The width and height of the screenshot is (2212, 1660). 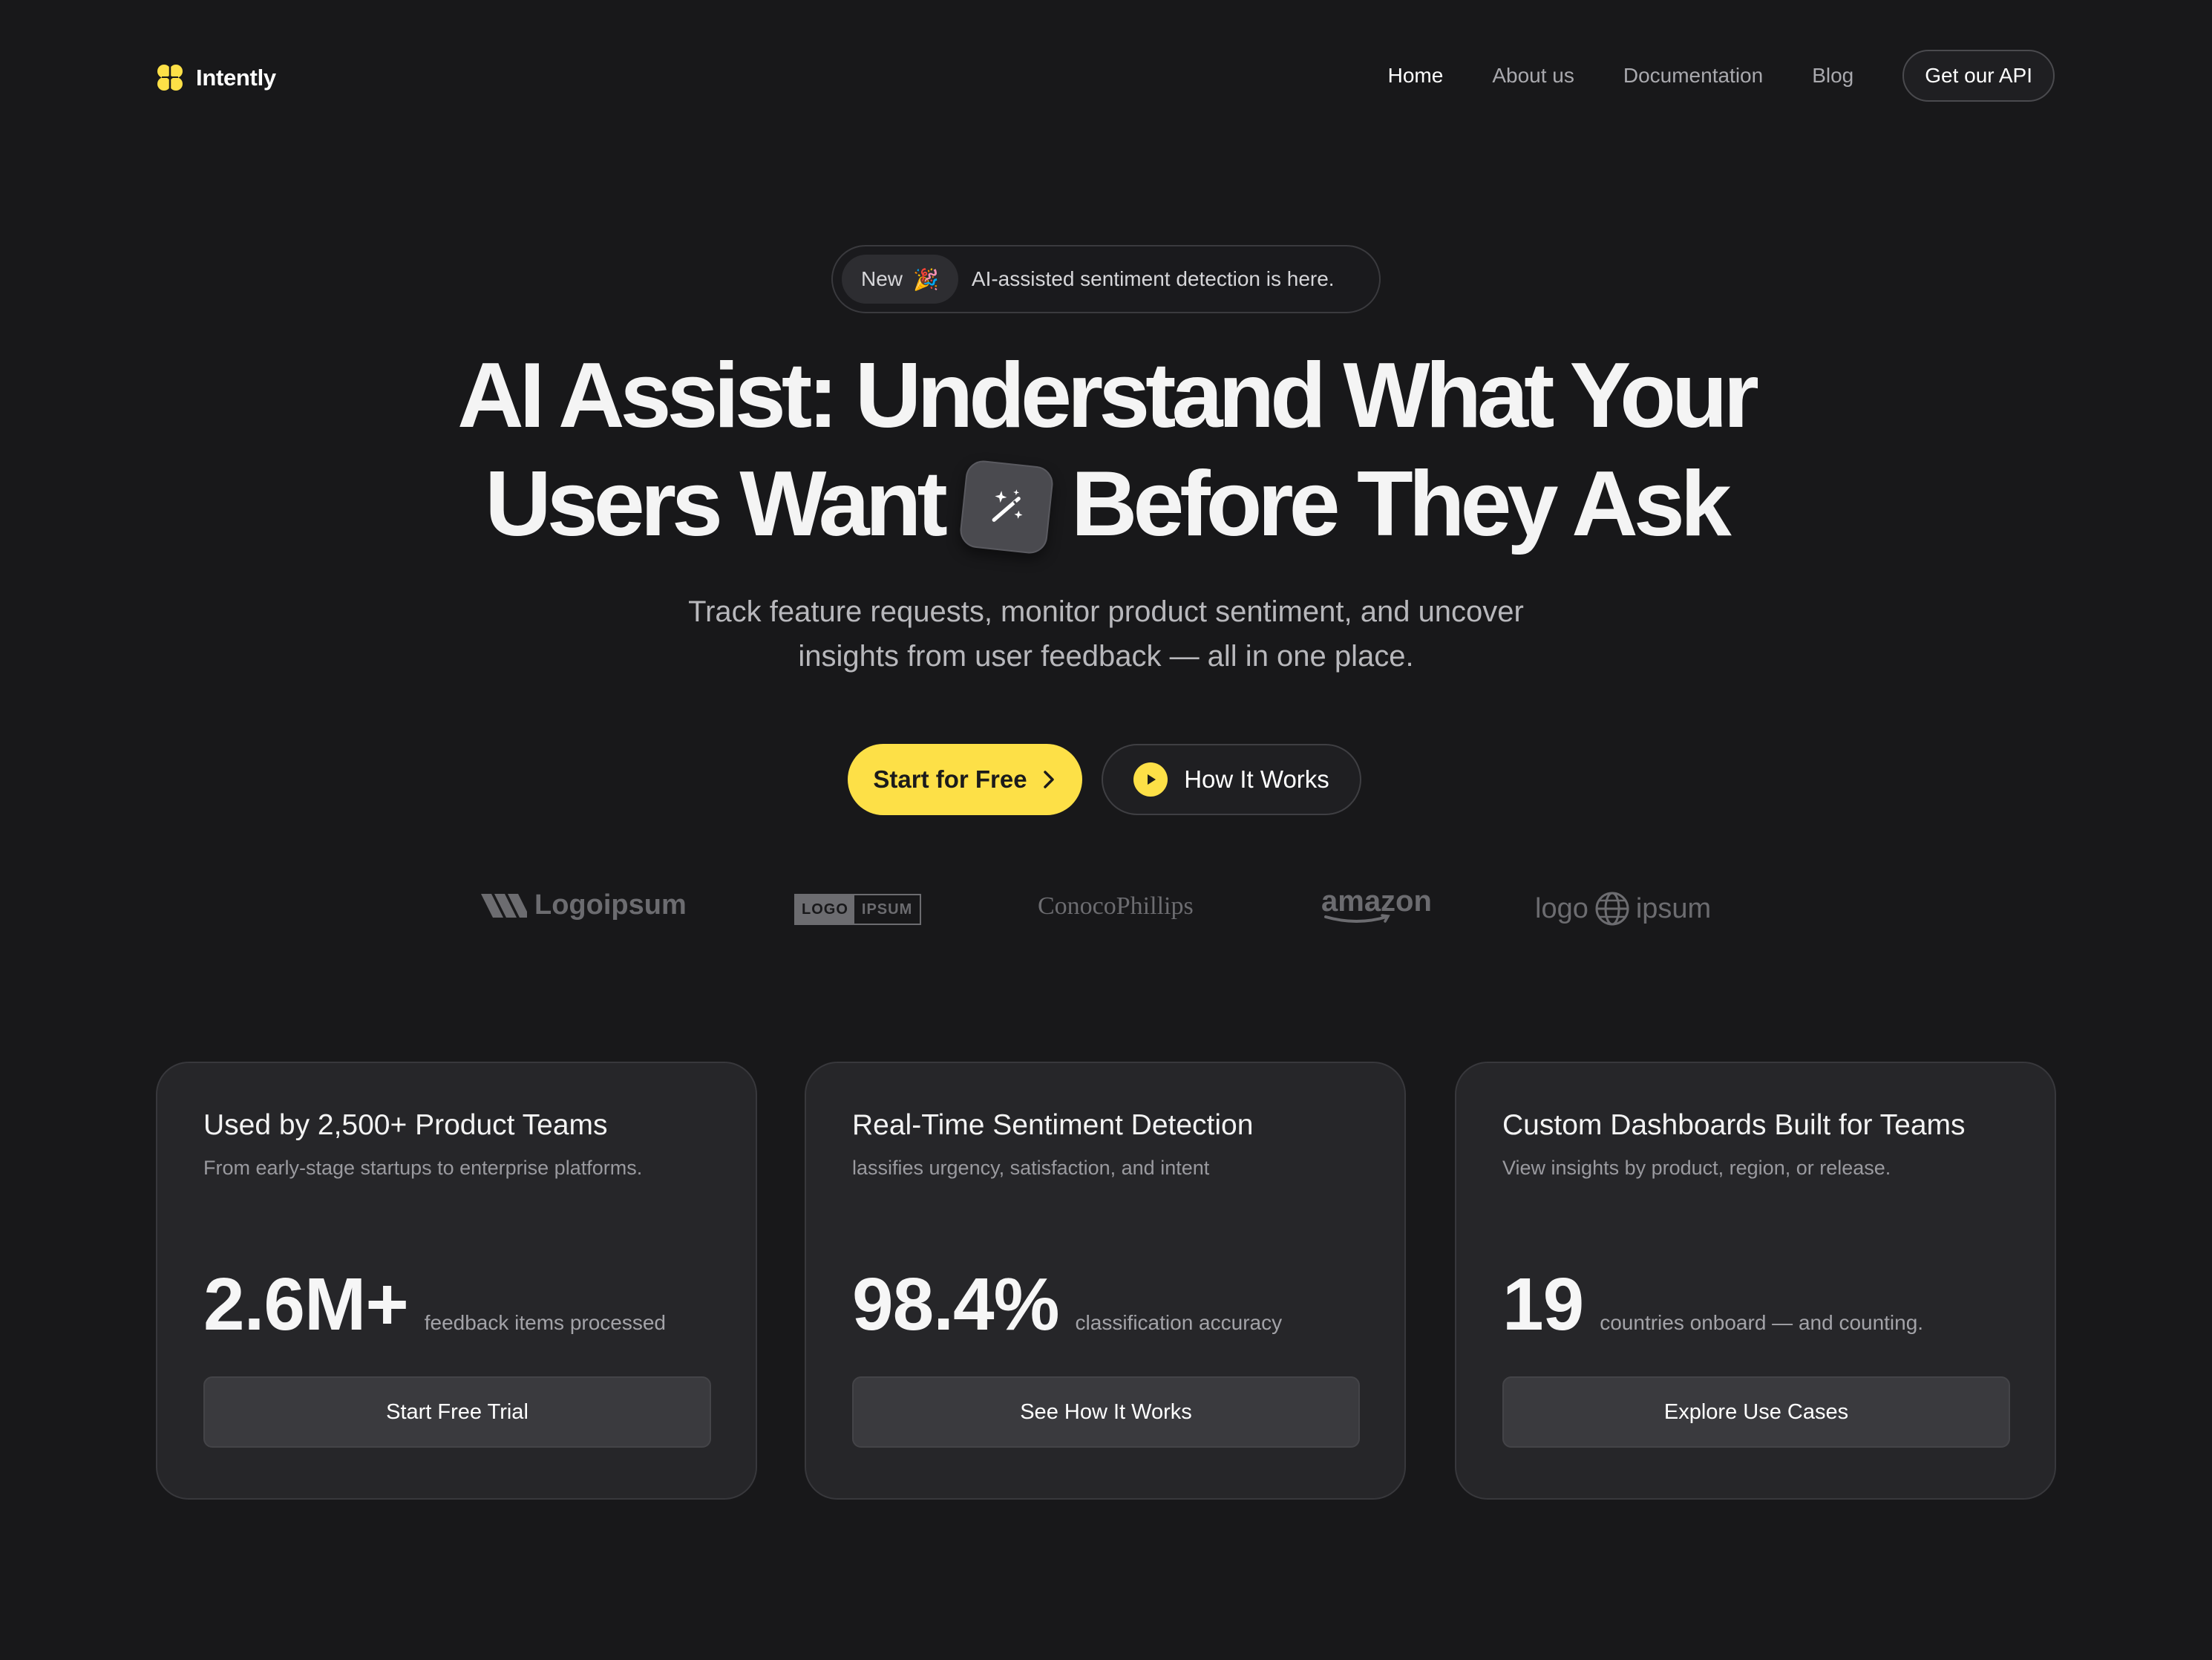 I want to click on start-free-trial-button: Start Free Trial, so click(x=457, y=1412).